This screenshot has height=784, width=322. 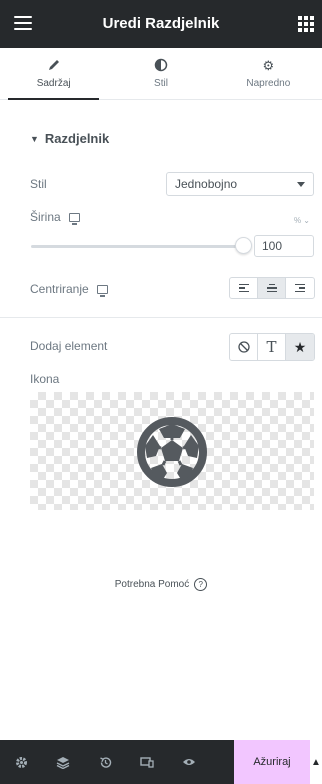 I want to click on caret-down-icon, so click(x=301, y=184).